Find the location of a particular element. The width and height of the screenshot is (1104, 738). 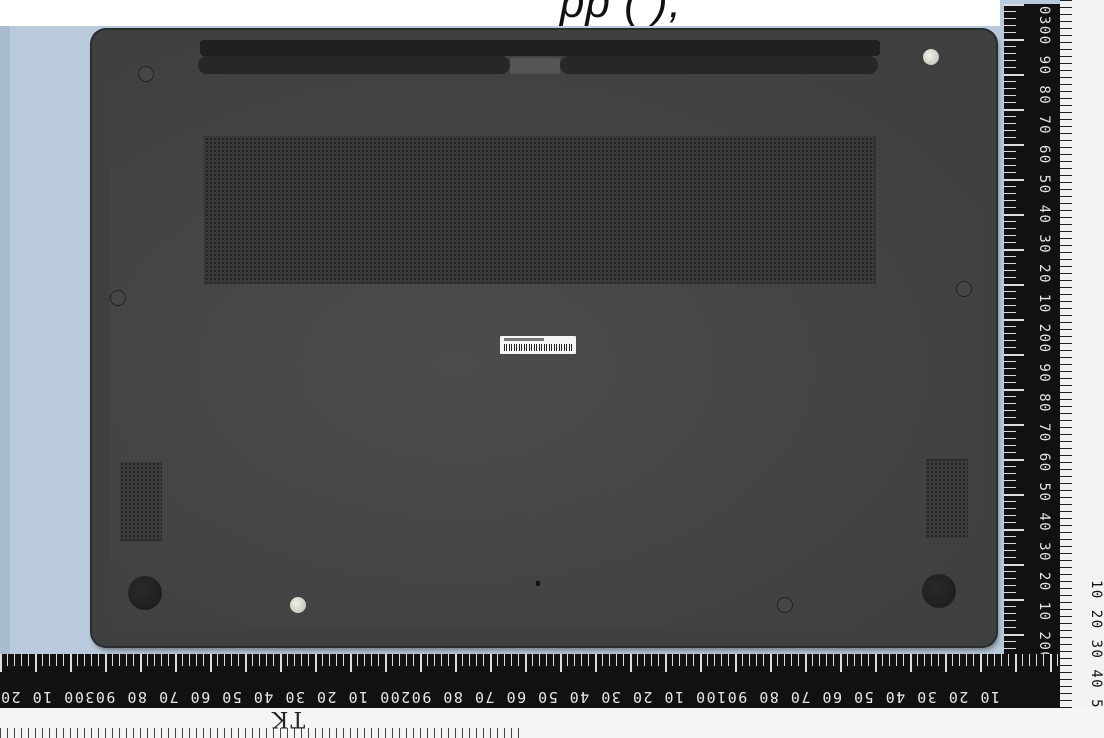

screw-top-left is located at coordinates (146, 74).